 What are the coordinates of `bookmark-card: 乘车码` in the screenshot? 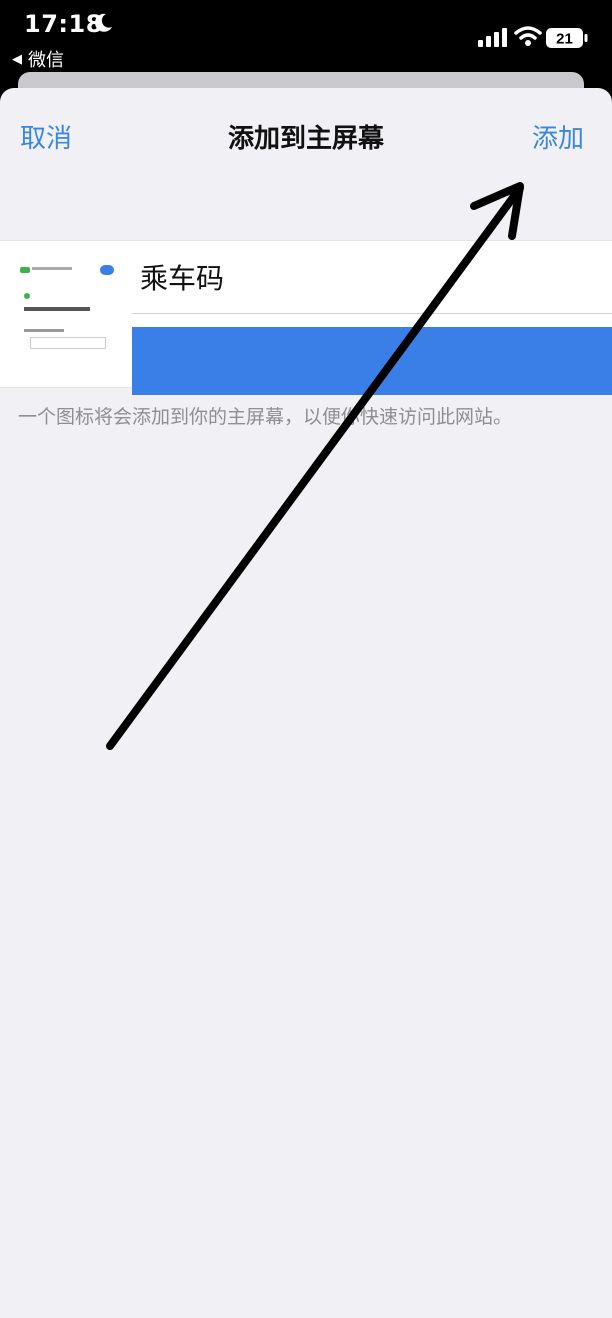 It's located at (306, 317).